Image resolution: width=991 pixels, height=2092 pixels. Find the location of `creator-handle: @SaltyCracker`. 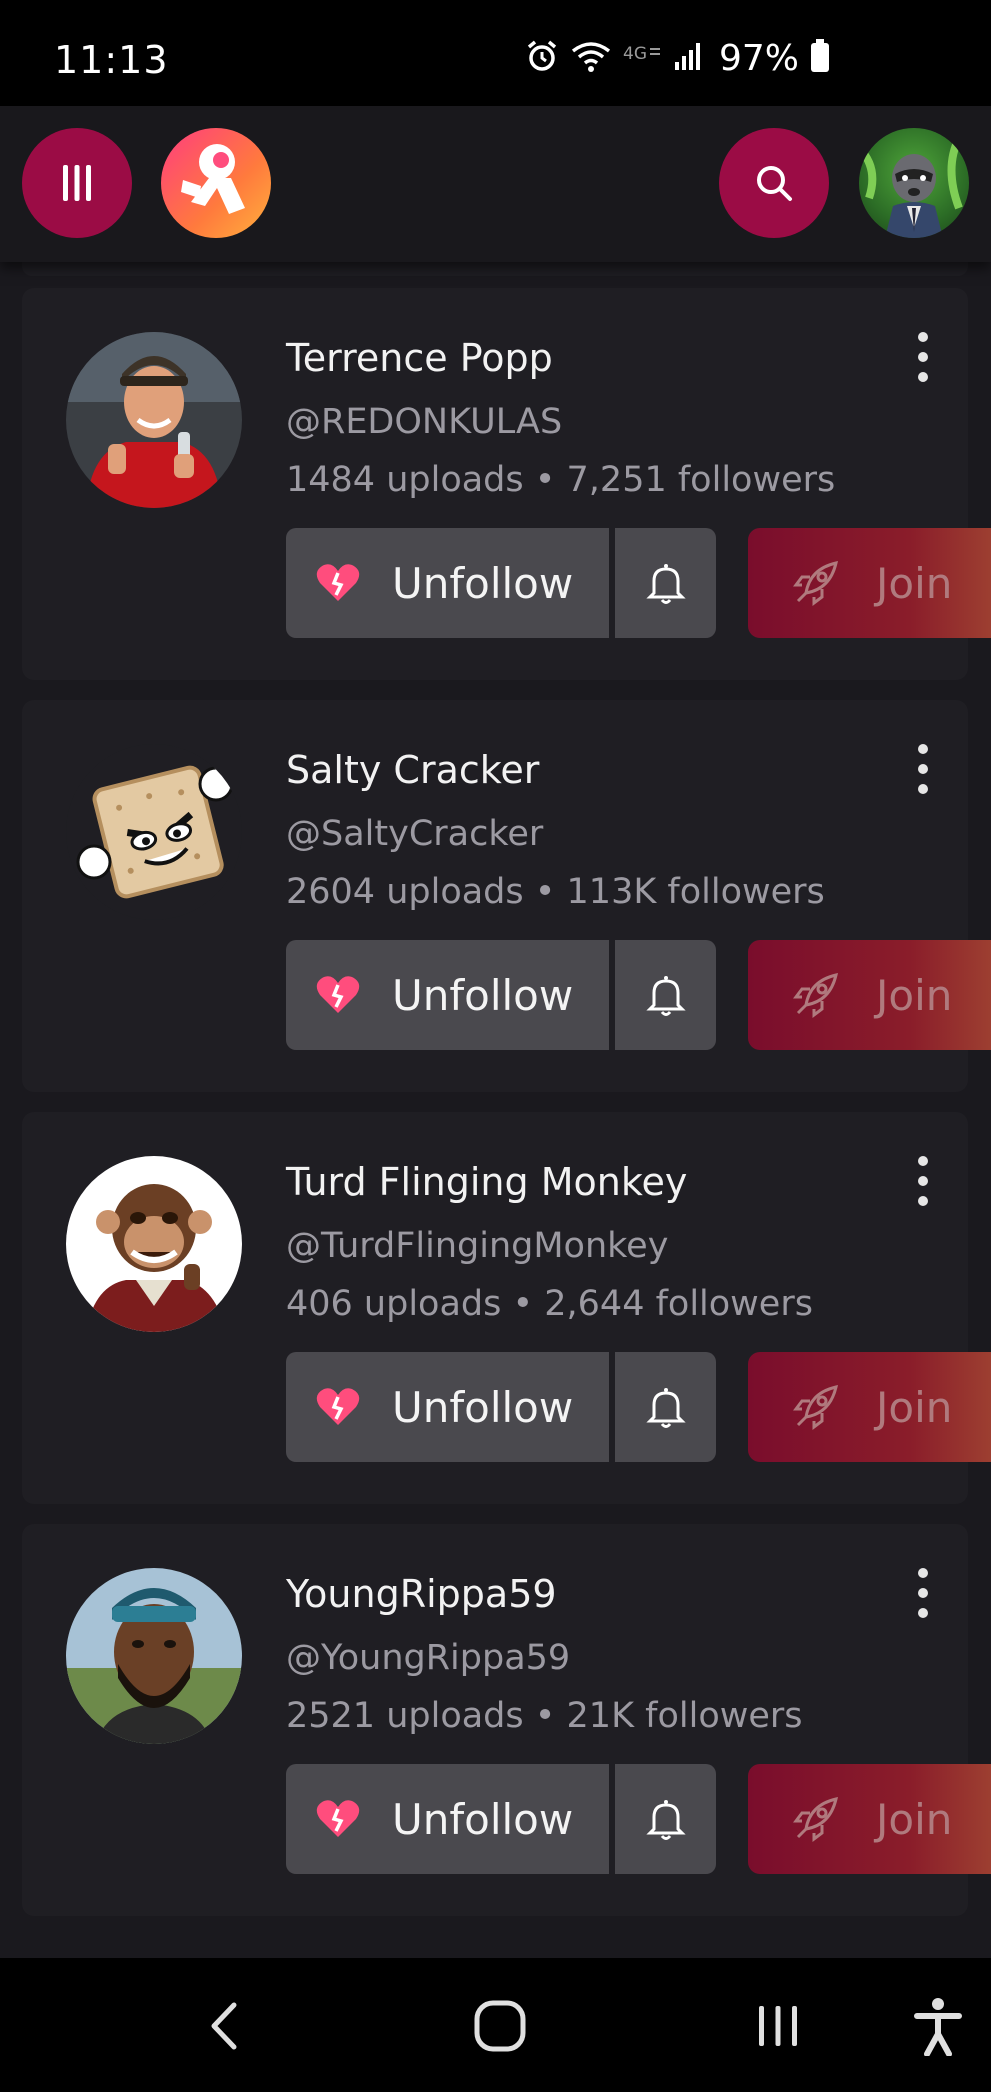

creator-handle: @SaltyCracker is located at coordinates (415, 834).